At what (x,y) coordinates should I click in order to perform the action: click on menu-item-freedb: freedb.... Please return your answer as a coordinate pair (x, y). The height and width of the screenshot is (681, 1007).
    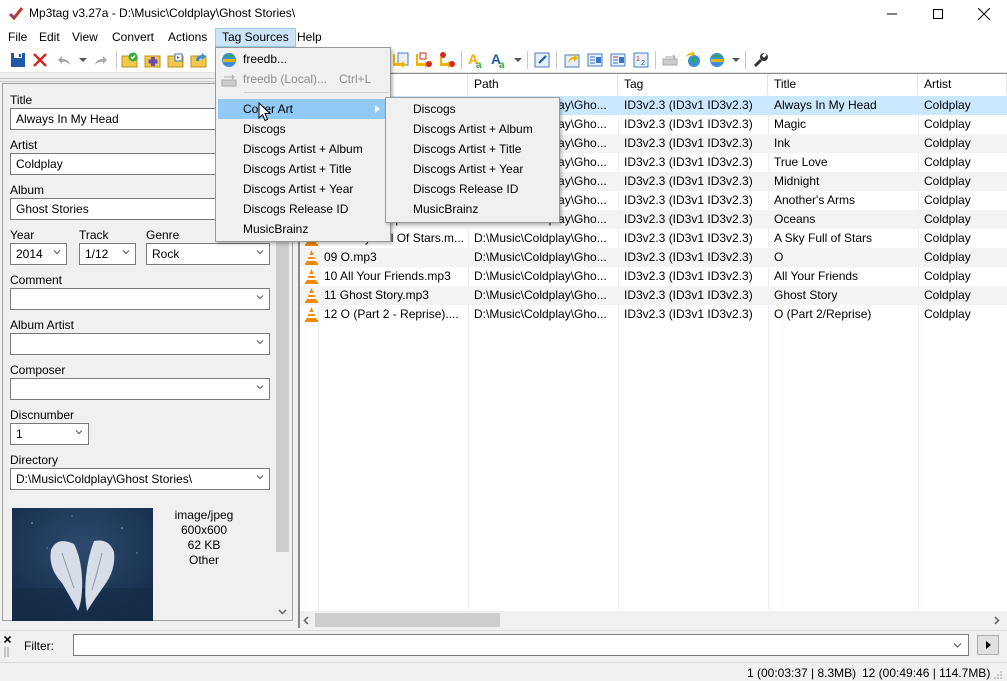
    Looking at the image, I should click on (313, 59).